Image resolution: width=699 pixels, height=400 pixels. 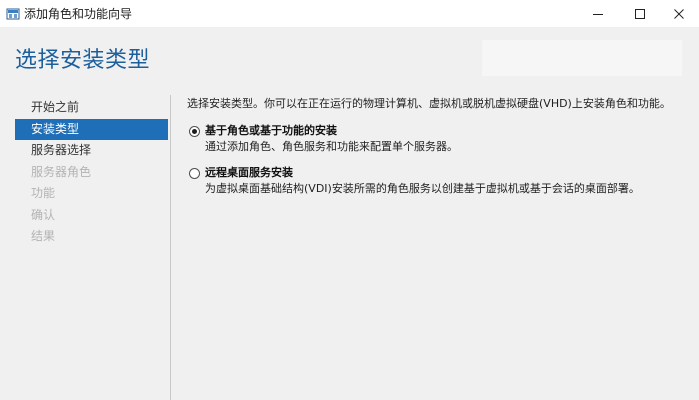 I want to click on close-button, so click(x=677, y=13).